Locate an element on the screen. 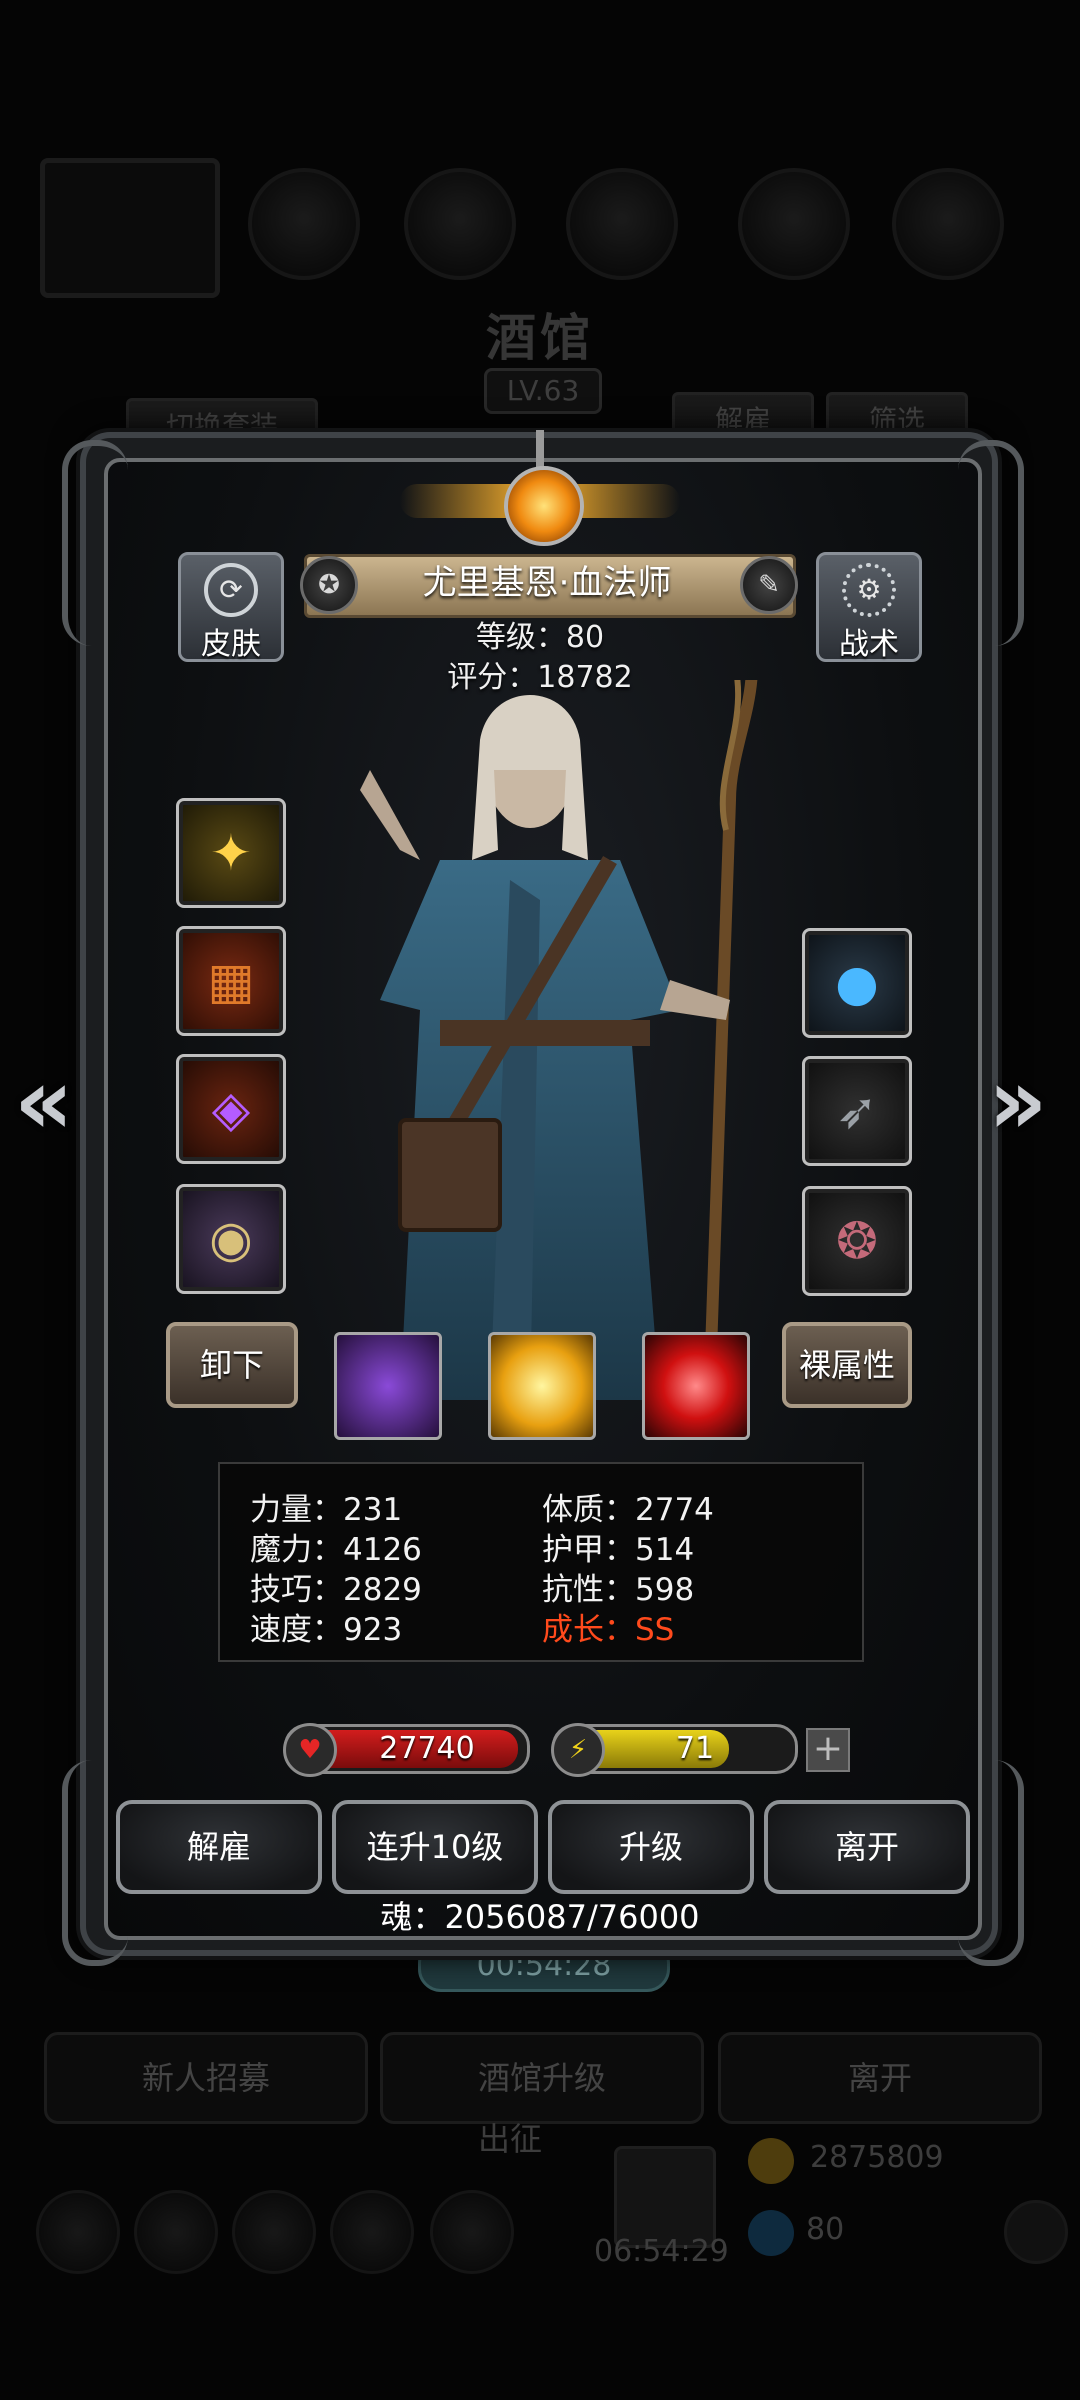 The image size is (1080, 2400). equip-slot-relic: ❂ is located at coordinates (857, 1241).